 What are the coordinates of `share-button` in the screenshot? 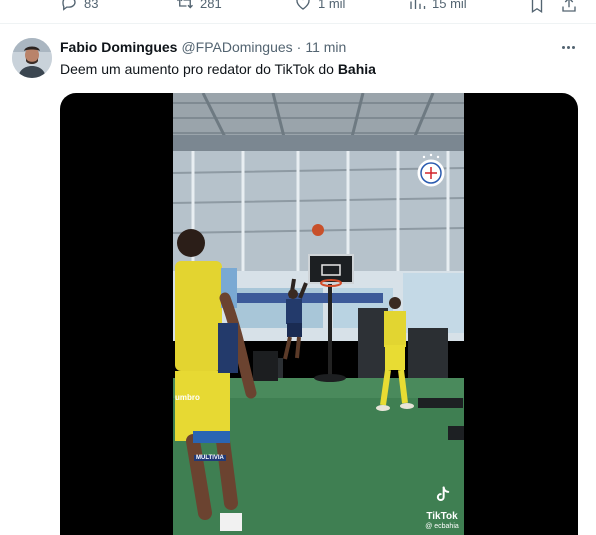 It's located at (569, 7).